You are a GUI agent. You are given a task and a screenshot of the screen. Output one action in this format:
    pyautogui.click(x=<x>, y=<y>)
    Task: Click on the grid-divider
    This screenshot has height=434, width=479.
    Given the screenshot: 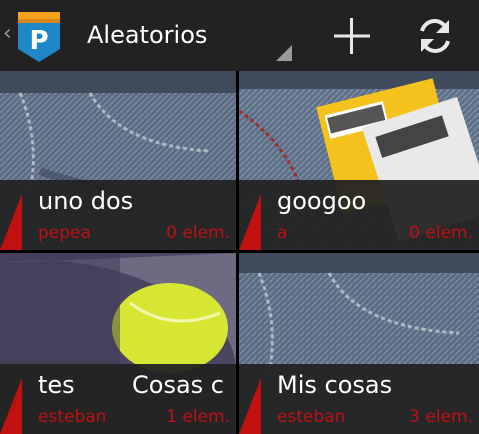 What is the action you would take?
    pyautogui.click(x=239, y=251)
    